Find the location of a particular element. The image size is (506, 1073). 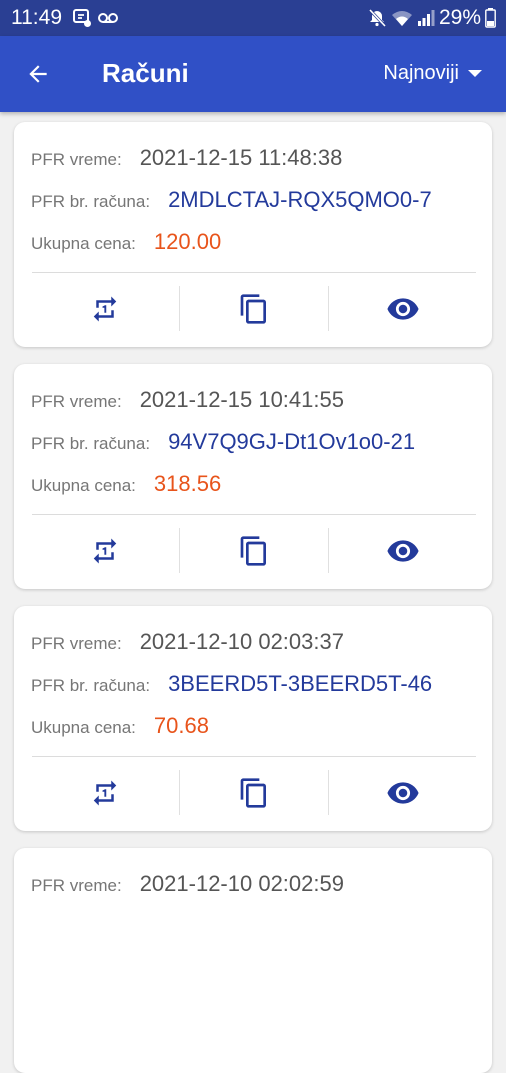

receipt-total-value: 70.68 is located at coordinates (181, 725).